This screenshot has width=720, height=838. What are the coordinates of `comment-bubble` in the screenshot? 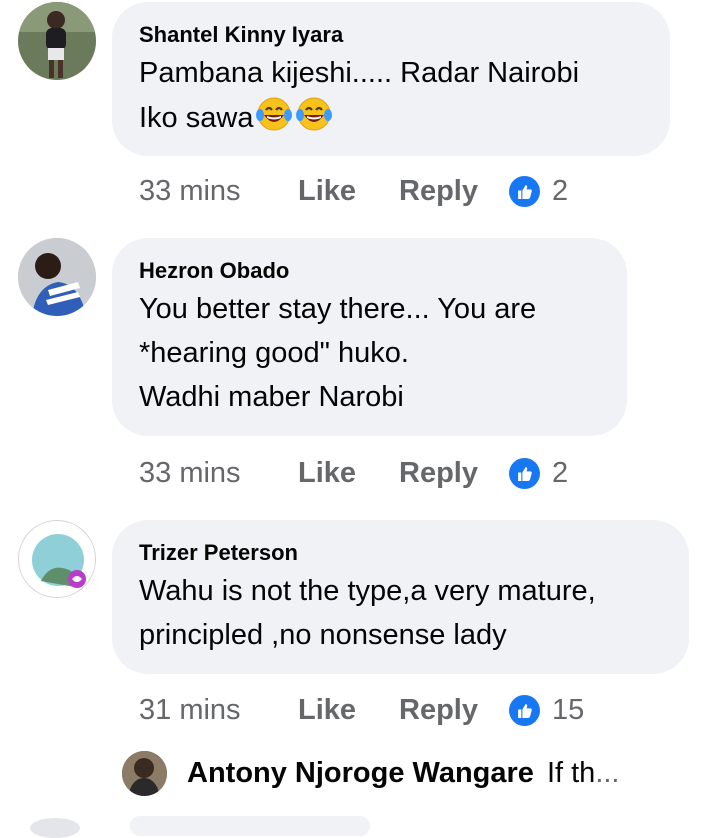 It's located at (250, 826).